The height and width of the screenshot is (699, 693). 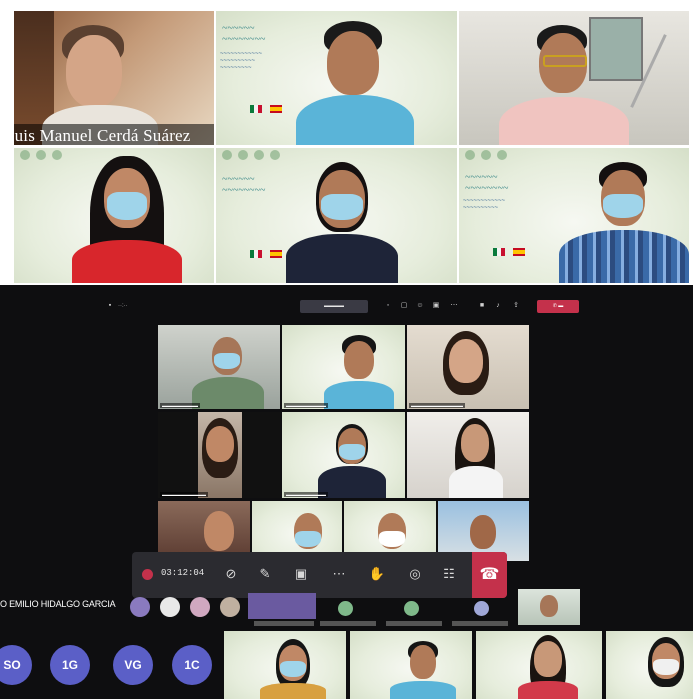 What do you see at coordinates (58, 604) in the screenshot?
I see `participant-name: O EMILIO HIDALGO GARCIA` at bounding box center [58, 604].